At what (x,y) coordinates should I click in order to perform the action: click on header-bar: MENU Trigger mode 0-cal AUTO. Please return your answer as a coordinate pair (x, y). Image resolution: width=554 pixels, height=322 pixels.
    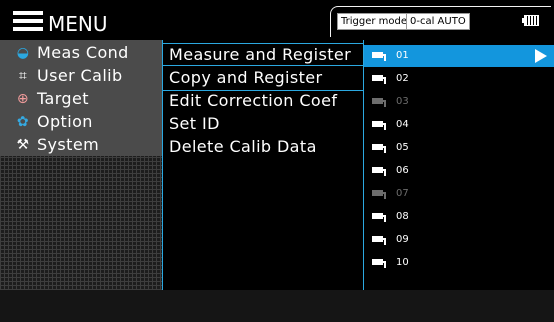
    Looking at the image, I should click on (277, 20).